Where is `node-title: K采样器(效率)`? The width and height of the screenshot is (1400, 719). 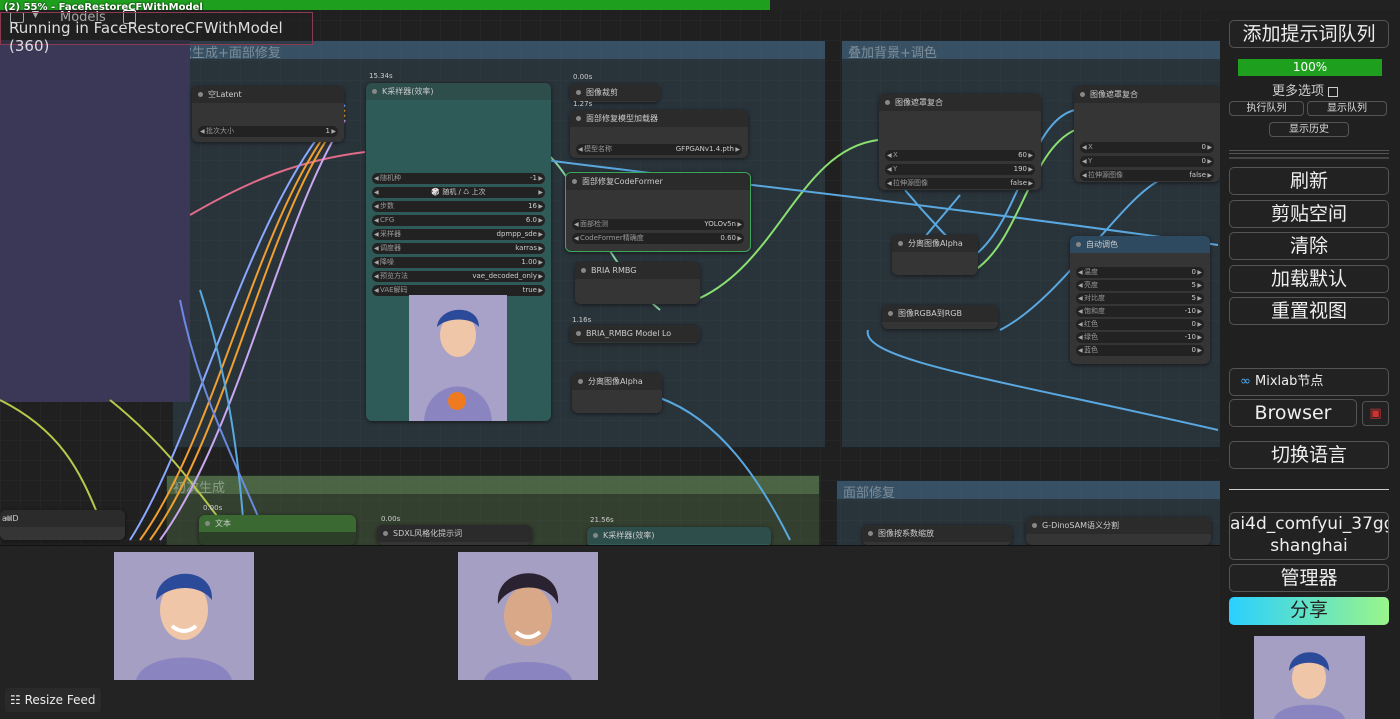 node-title: K采样器(效率) is located at coordinates (458, 91).